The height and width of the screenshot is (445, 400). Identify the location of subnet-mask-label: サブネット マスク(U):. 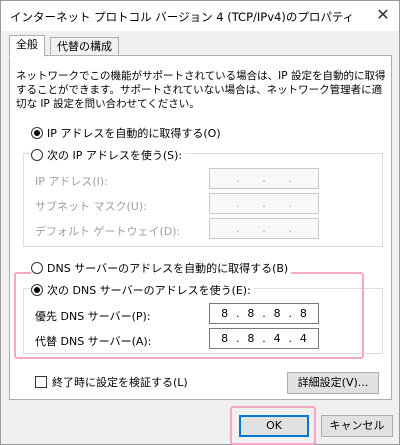
(91, 206).